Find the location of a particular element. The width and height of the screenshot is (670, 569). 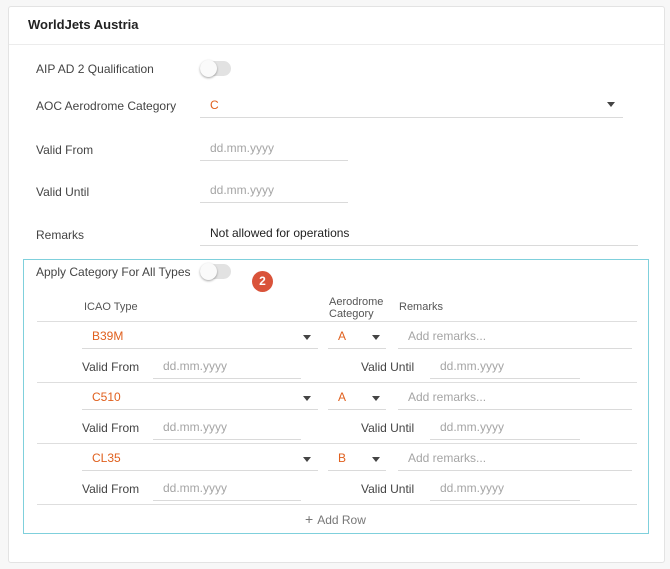

aoc-category-select: C is located at coordinates (411, 105).